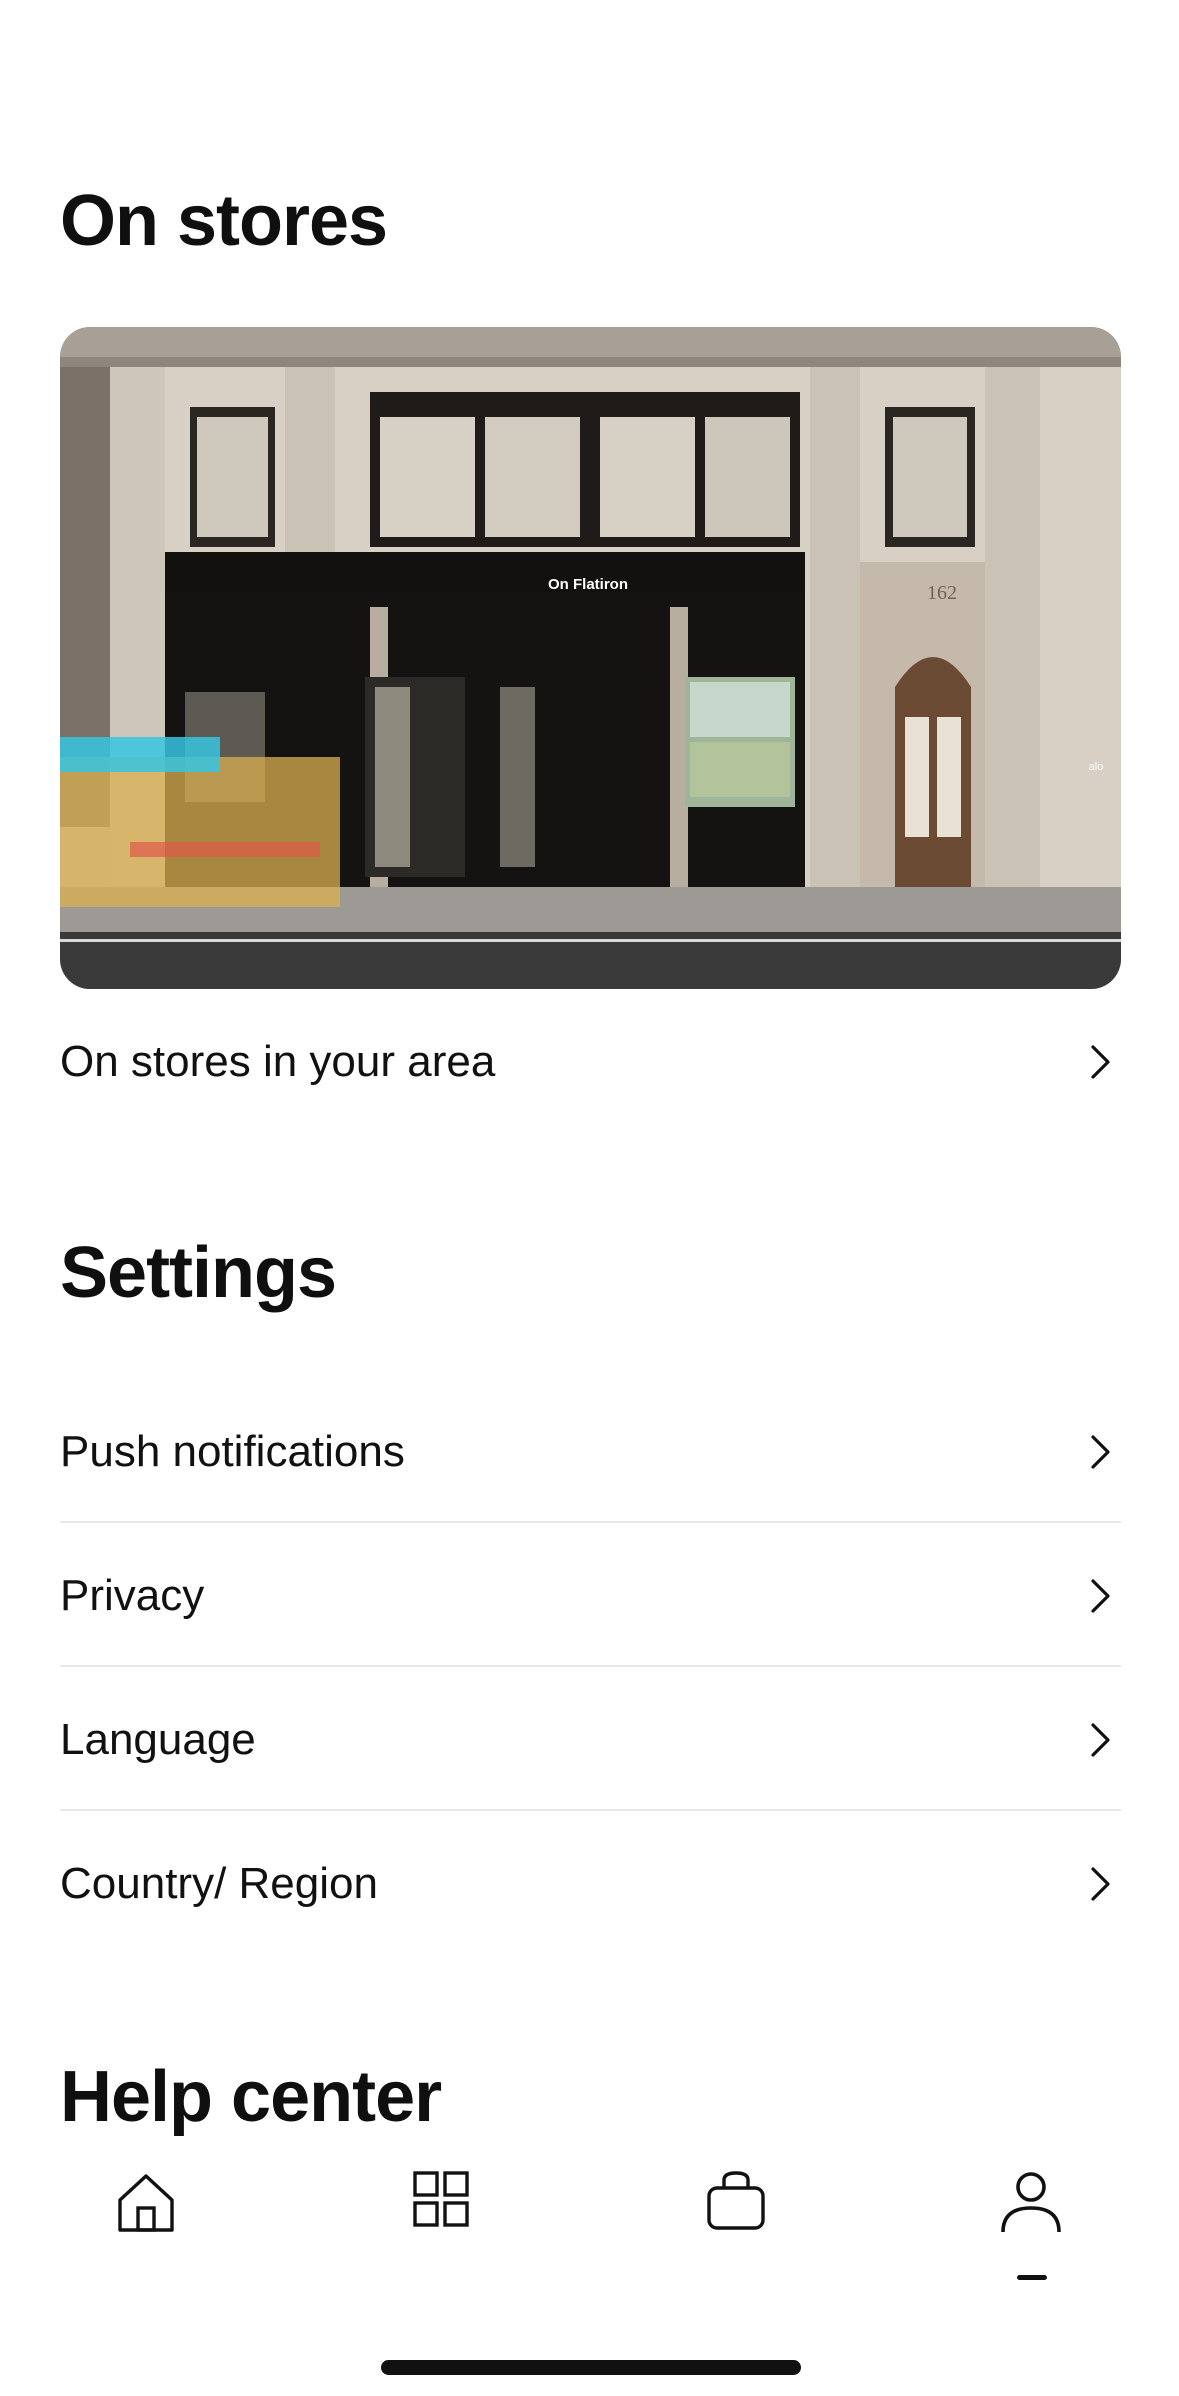  What do you see at coordinates (590, 1884) in the screenshot?
I see `settings-item-country-region: Country/ Region` at bounding box center [590, 1884].